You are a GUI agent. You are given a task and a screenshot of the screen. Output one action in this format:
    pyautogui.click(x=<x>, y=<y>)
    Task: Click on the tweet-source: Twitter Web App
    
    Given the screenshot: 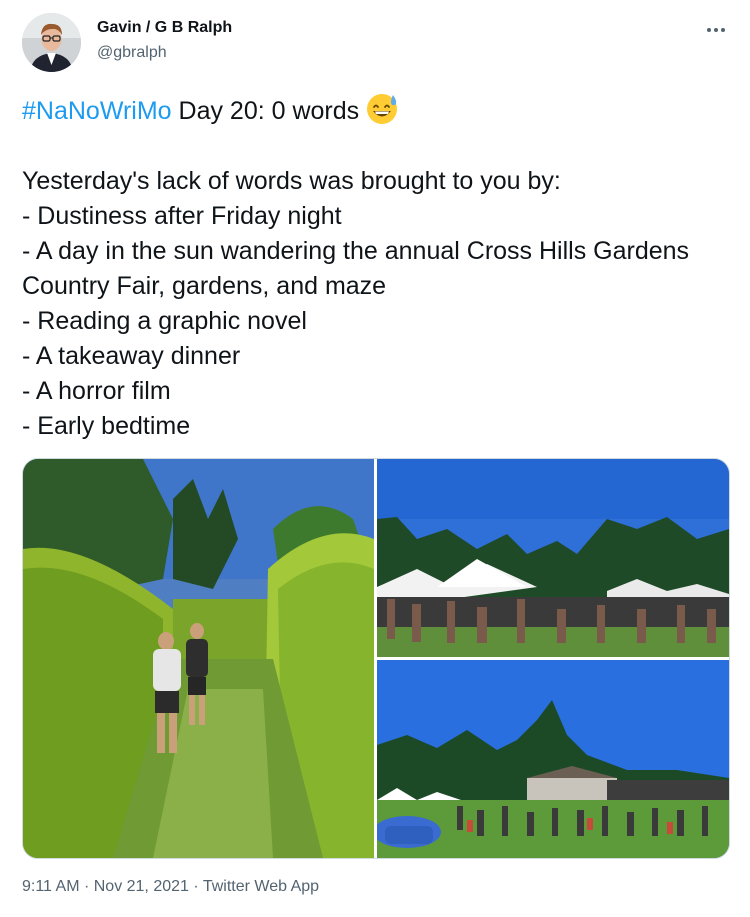 What is the action you would take?
    pyautogui.click(x=261, y=886)
    